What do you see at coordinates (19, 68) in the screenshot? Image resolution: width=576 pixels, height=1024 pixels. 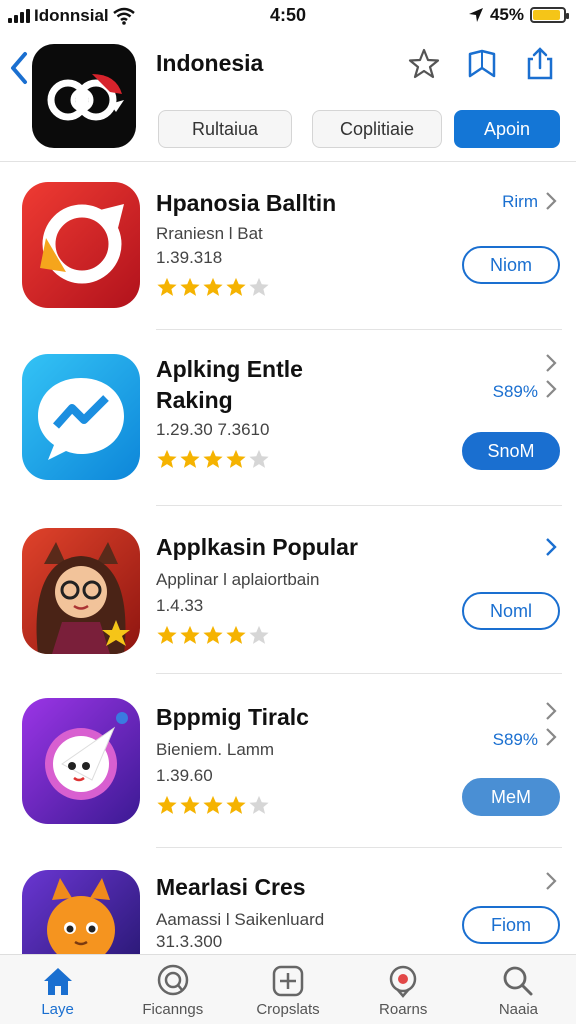 I see `back-chevron-icon` at bounding box center [19, 68].